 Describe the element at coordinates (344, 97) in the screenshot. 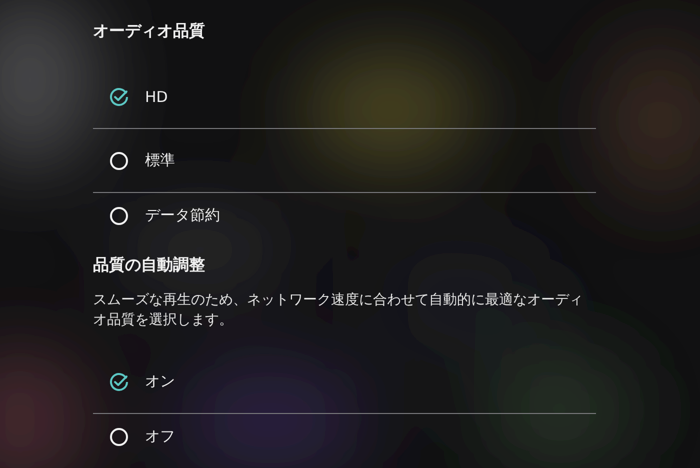

I see `radio-option: HD` at that location.